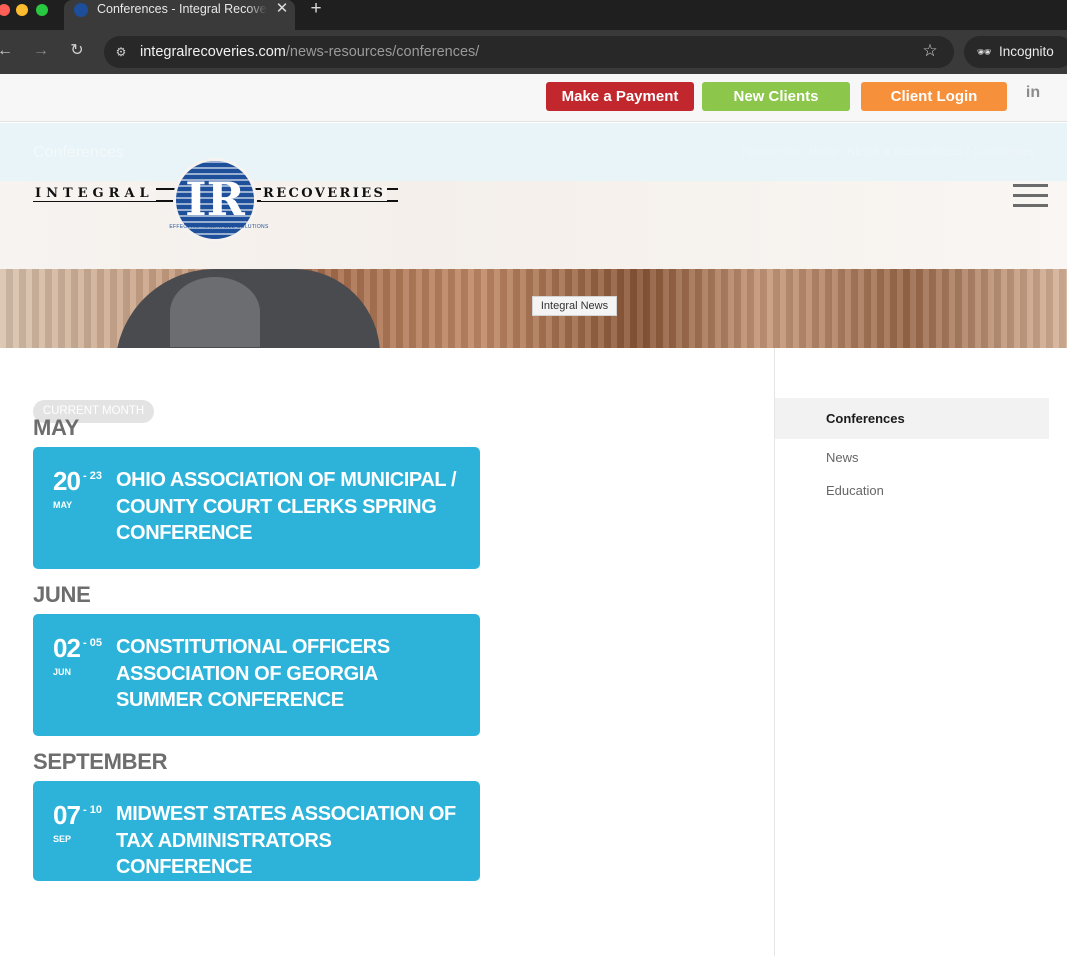 Image resolution: width=1067 pixels, height=956 pixels. Describe the element at coordinates (41, 51) in the screenshot. I see `forward-arrow-icon: →` at that location.